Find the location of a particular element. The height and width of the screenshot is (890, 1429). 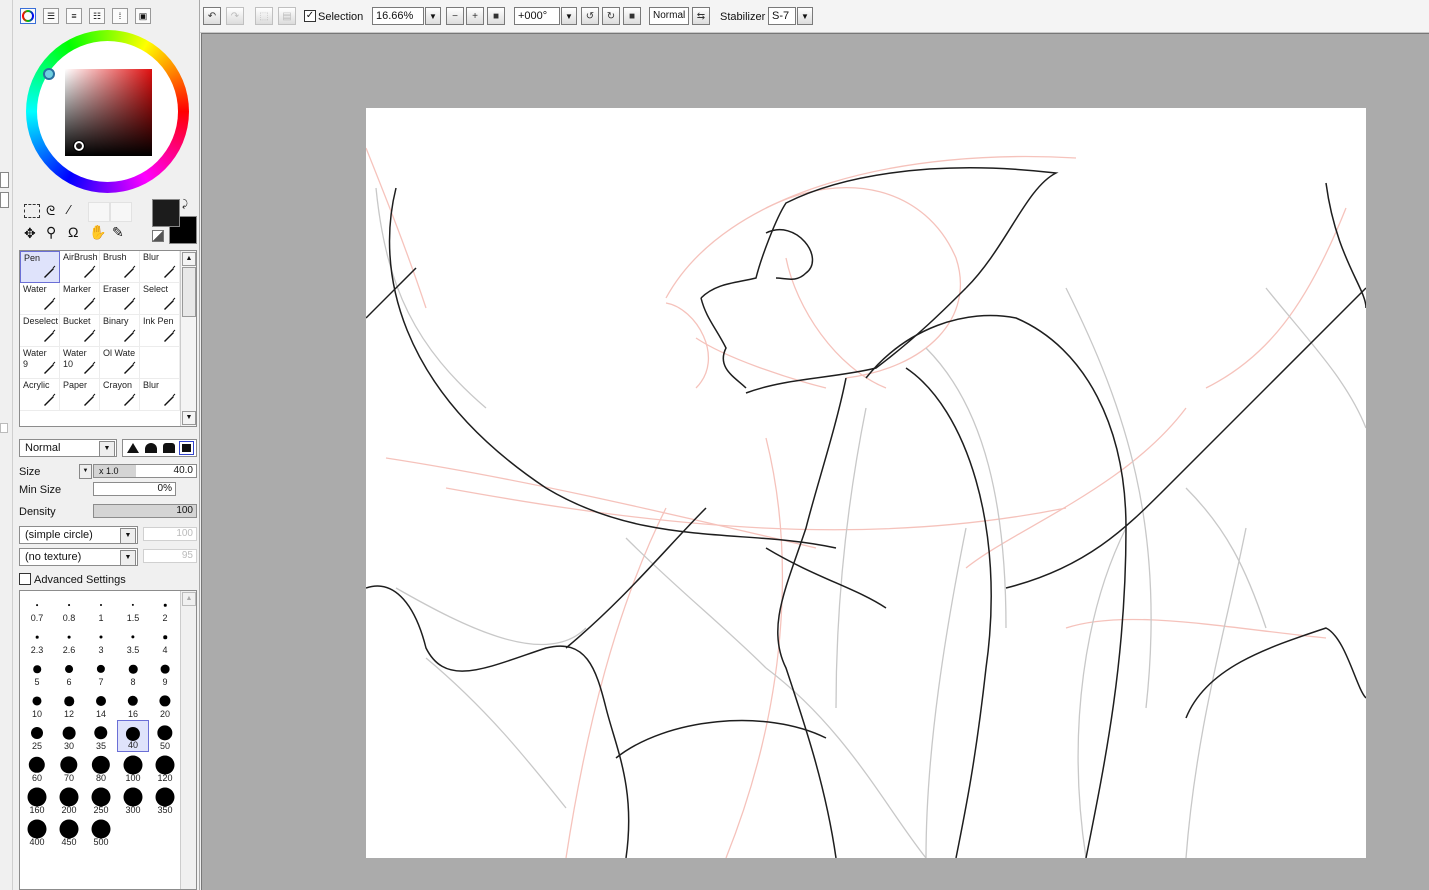

zoom-field: 16.66% is located at coordinates (398, 16).